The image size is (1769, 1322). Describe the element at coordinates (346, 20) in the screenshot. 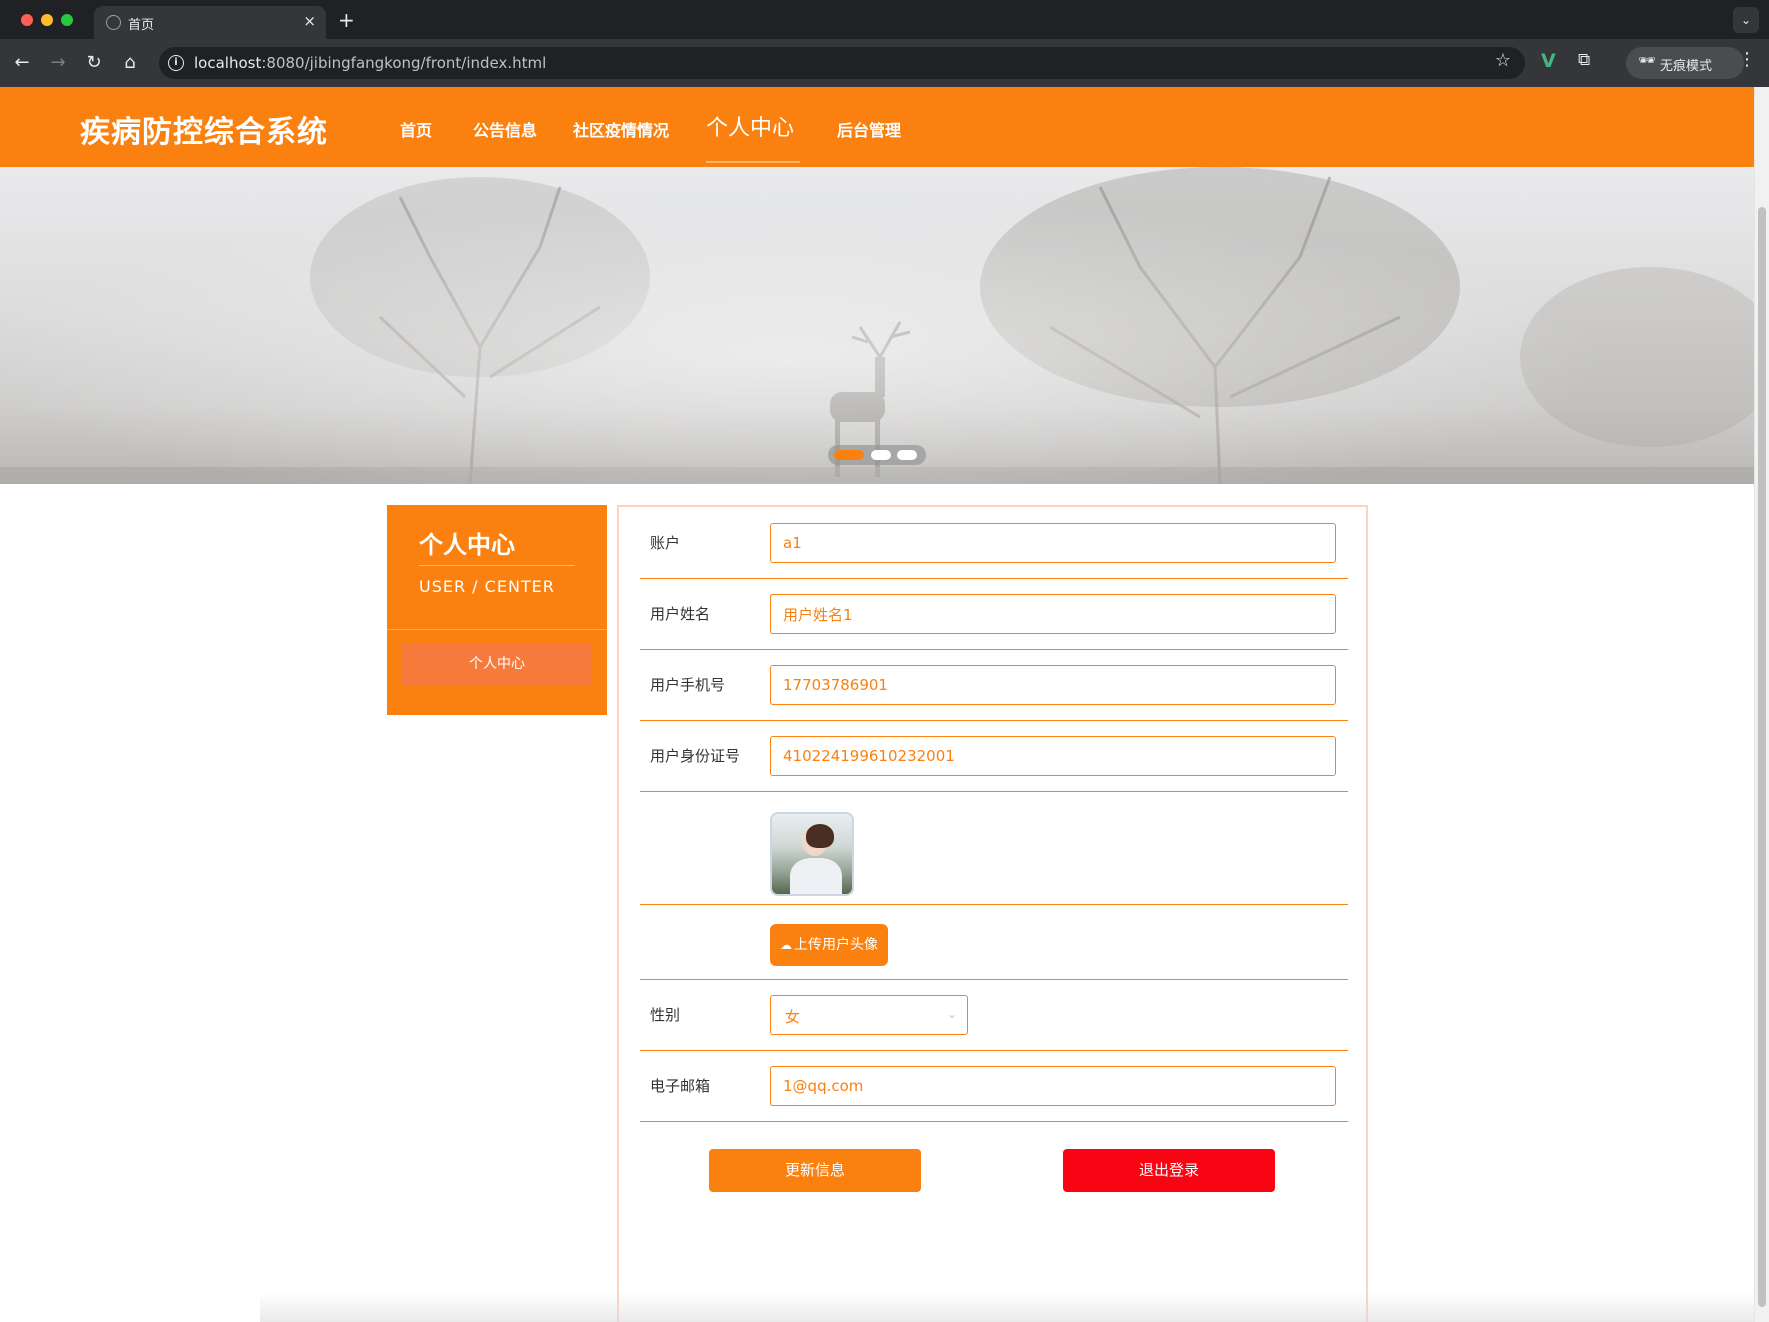

I see `new-tab-icon: +` at that location.